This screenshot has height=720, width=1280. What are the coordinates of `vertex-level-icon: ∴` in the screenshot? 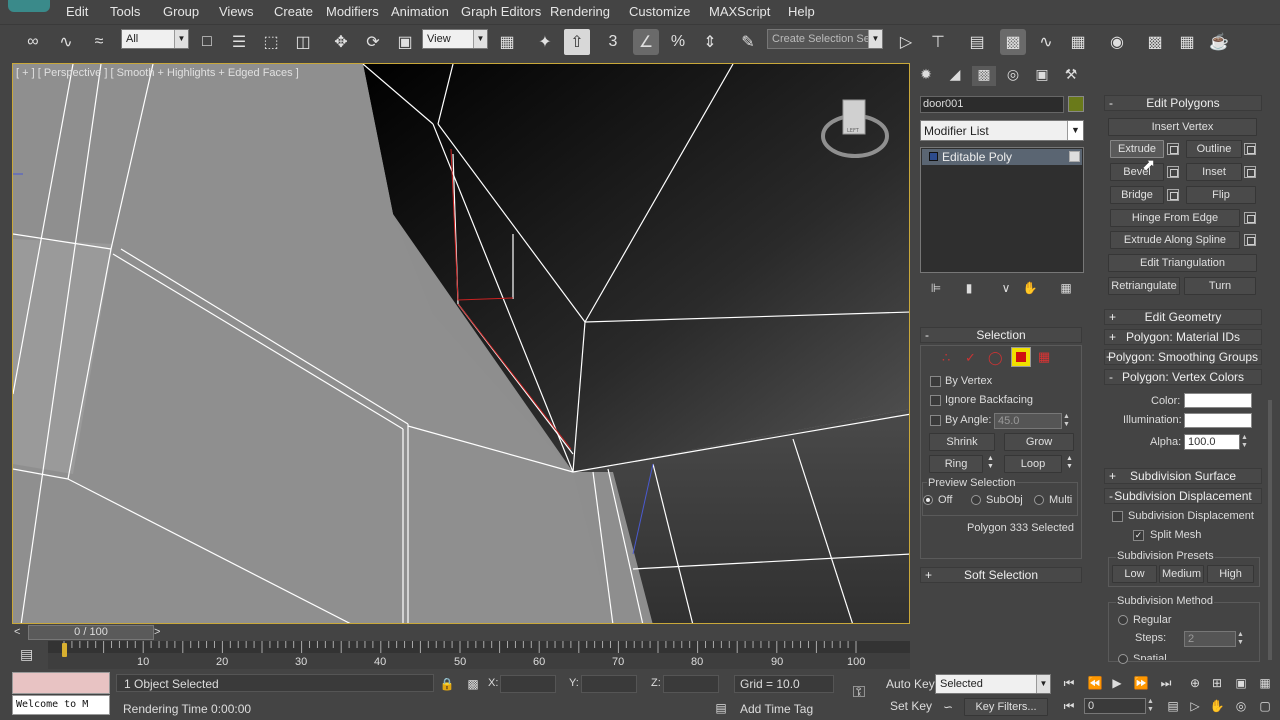 It's located at (946, 358).